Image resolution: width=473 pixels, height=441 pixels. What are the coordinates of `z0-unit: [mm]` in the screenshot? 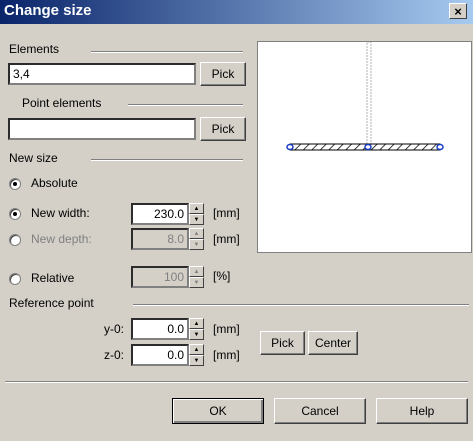 It's located at (226, 355).